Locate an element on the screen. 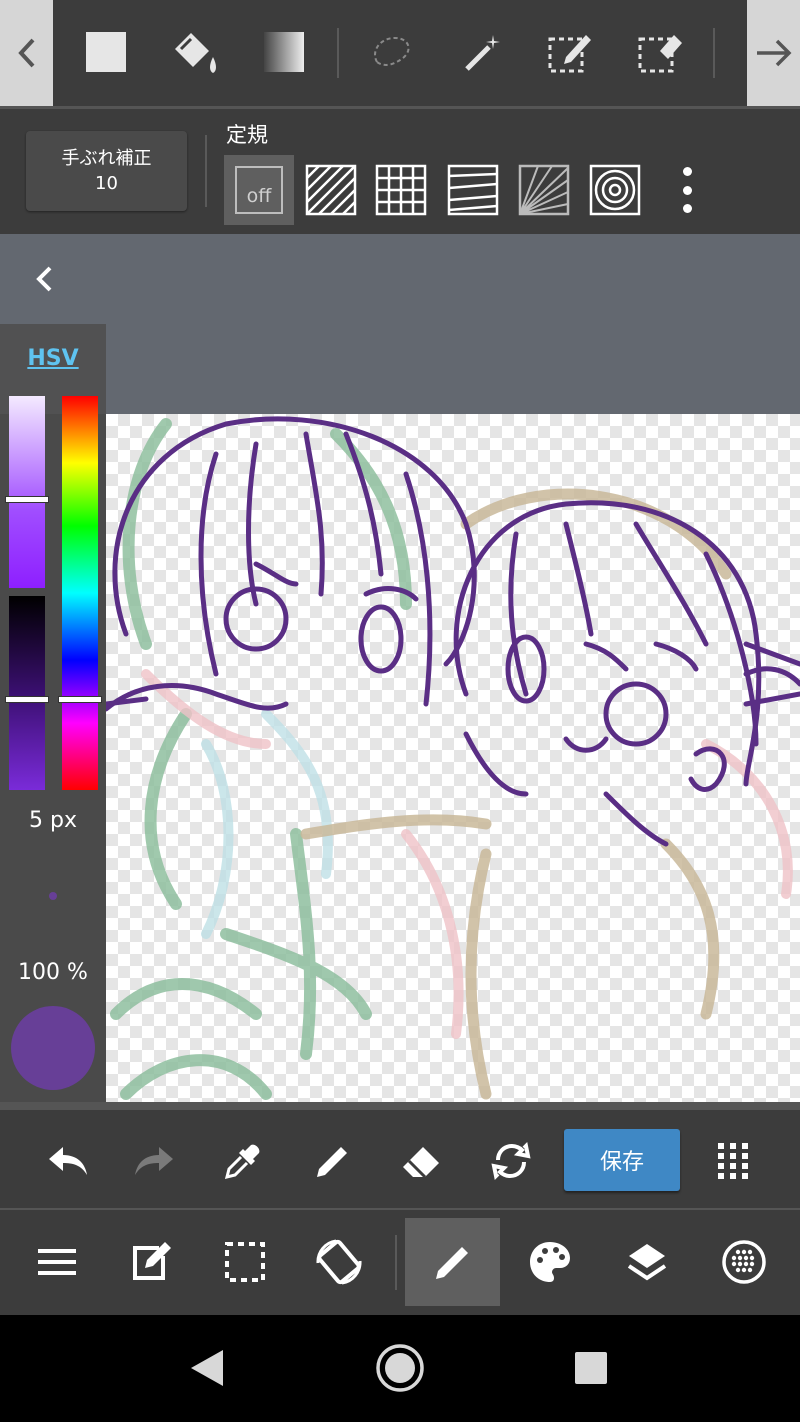 Image resolution: width=800 pixels, height=1422 pixels. ruler-grid-button is located at coordinates (401, 190).